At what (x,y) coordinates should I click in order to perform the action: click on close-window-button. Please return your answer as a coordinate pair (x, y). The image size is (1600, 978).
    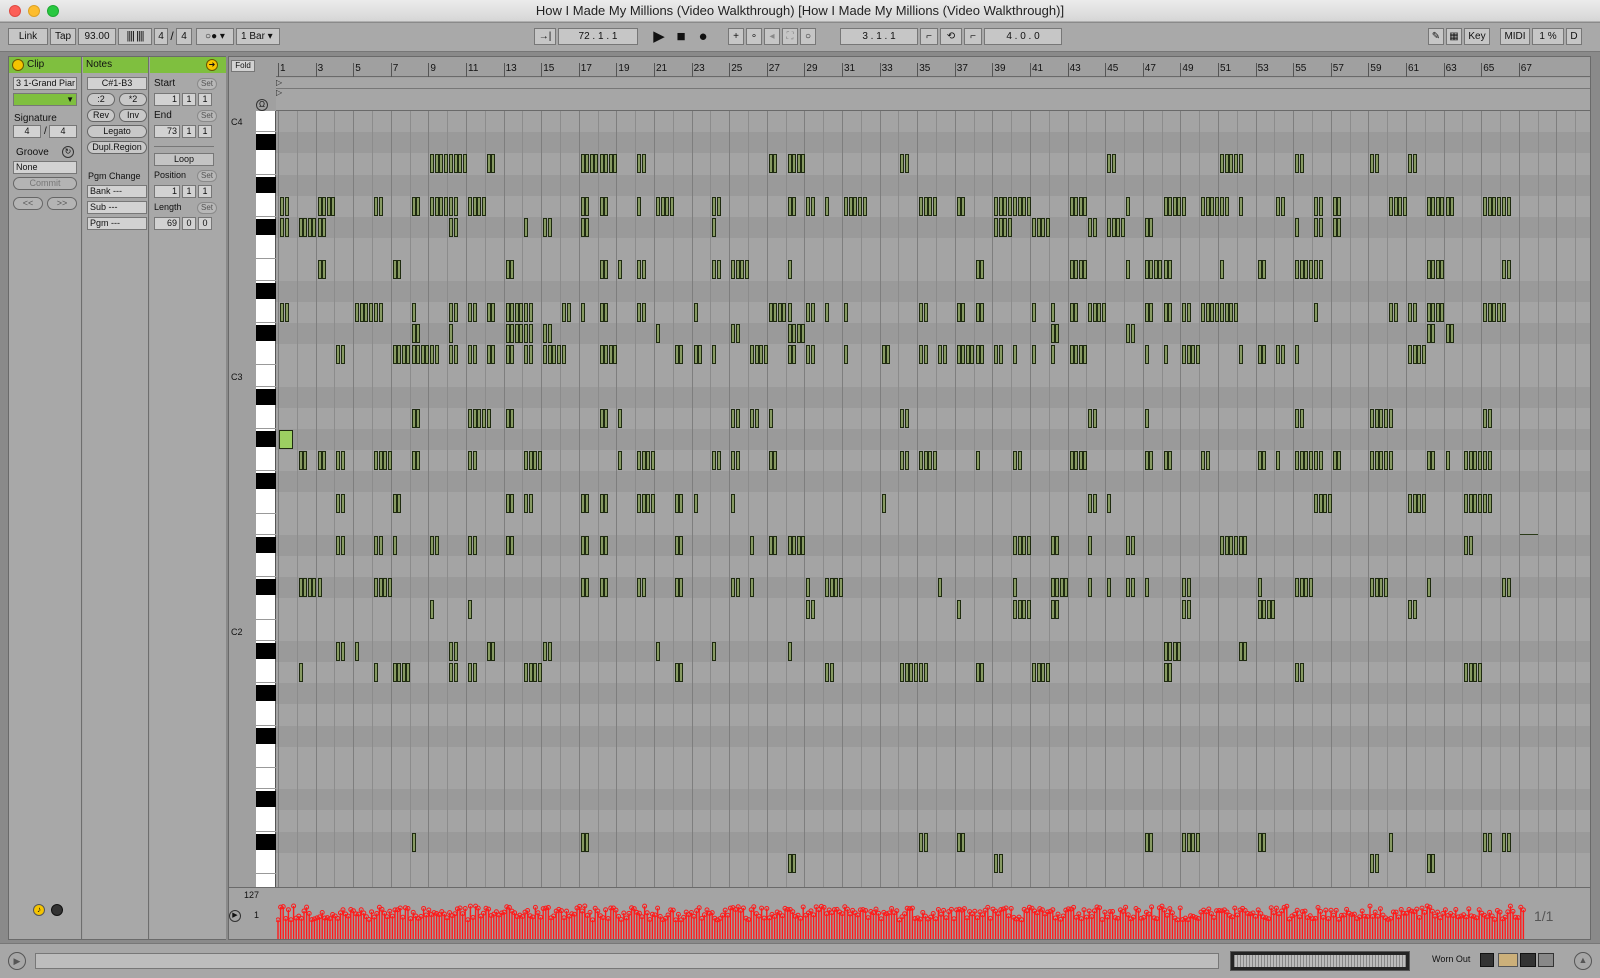
    Looking at the image, I should click on (15, 11).